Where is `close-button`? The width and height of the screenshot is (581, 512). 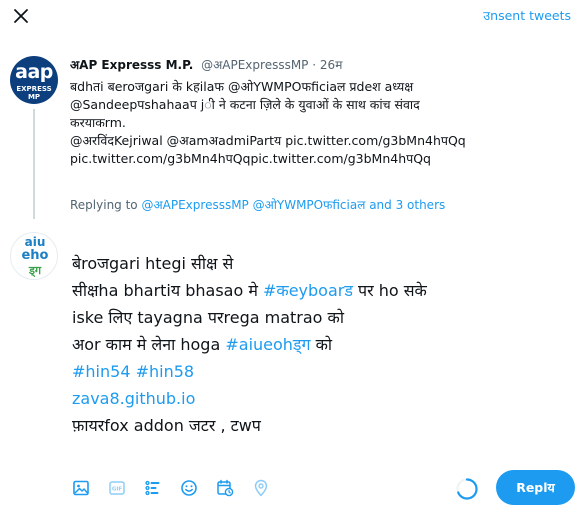 close-button is located at coordinates (21, 16).